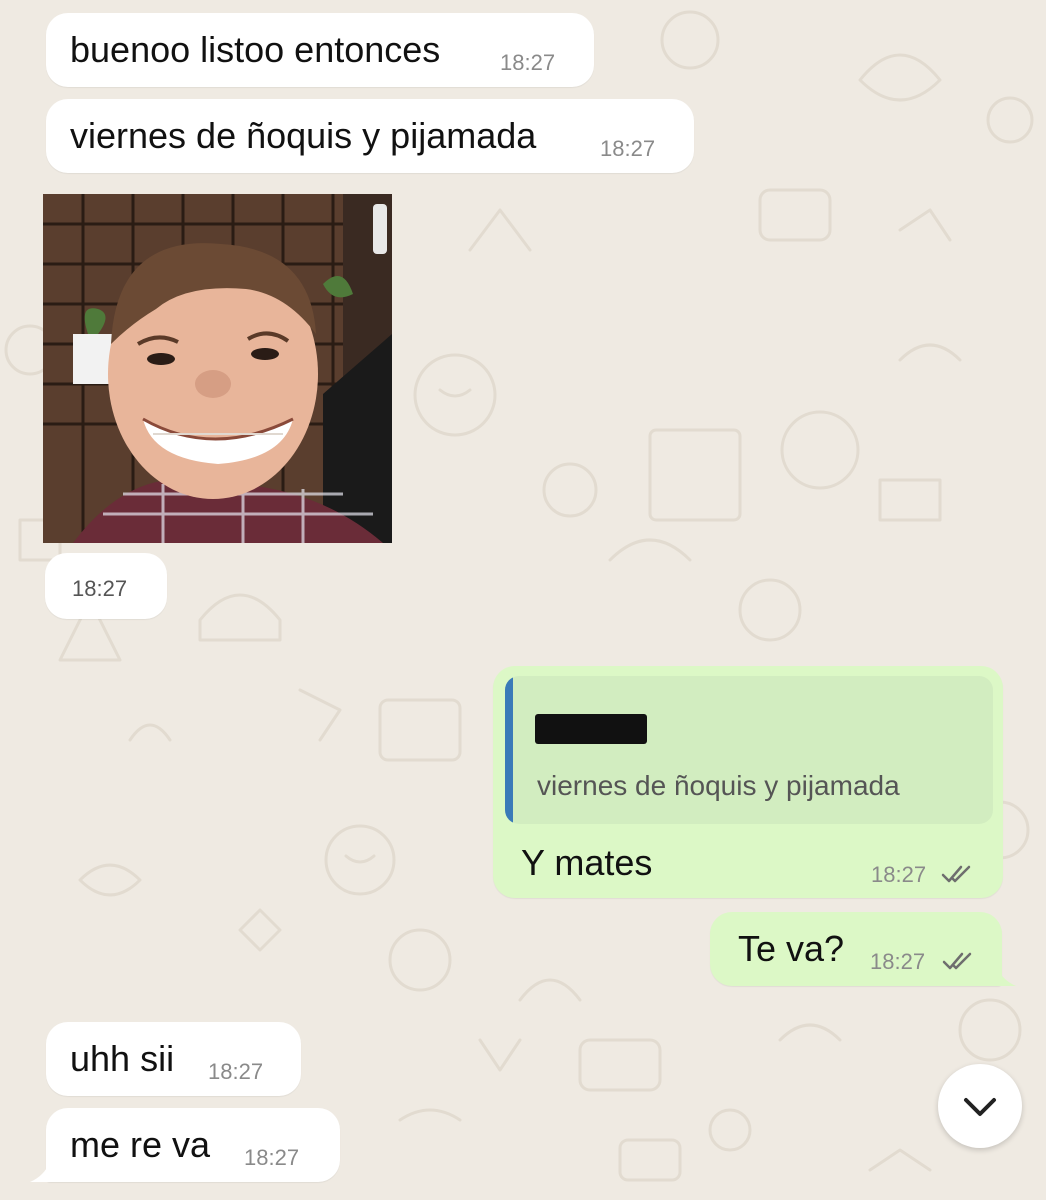 The image size is (1046, 1200). I want to click on message-text: uhh sii, so click(122, 1058).